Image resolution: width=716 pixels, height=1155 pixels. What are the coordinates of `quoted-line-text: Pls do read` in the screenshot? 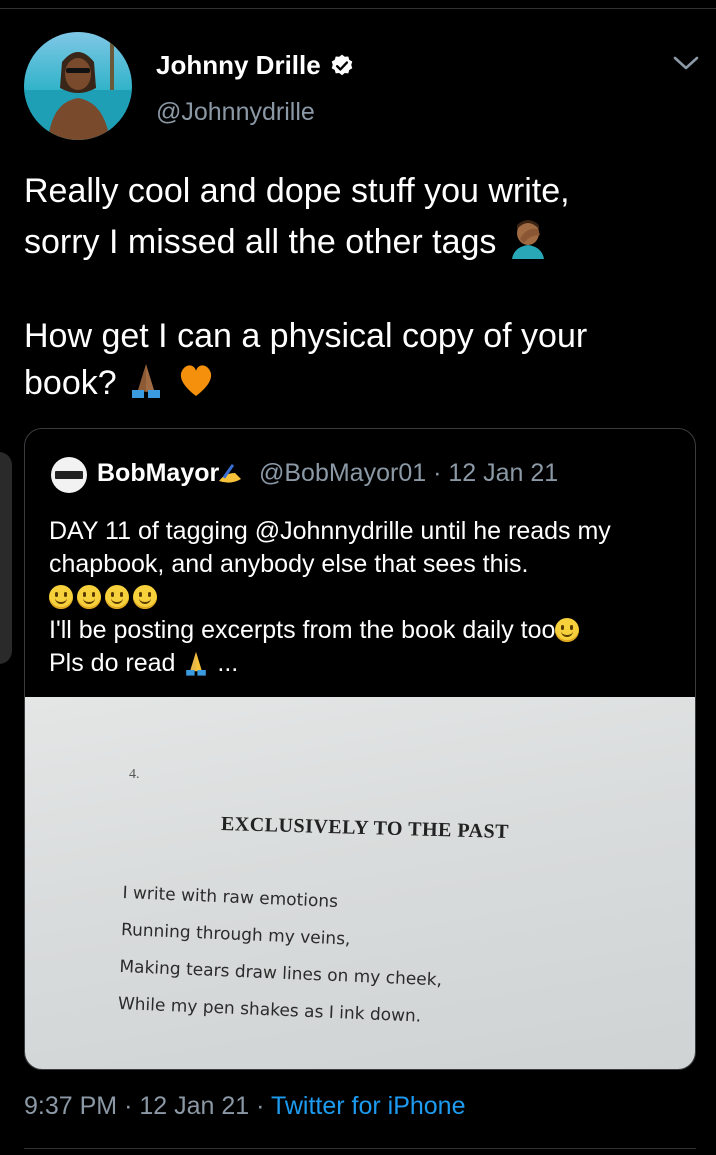 It's located at (112, 663).